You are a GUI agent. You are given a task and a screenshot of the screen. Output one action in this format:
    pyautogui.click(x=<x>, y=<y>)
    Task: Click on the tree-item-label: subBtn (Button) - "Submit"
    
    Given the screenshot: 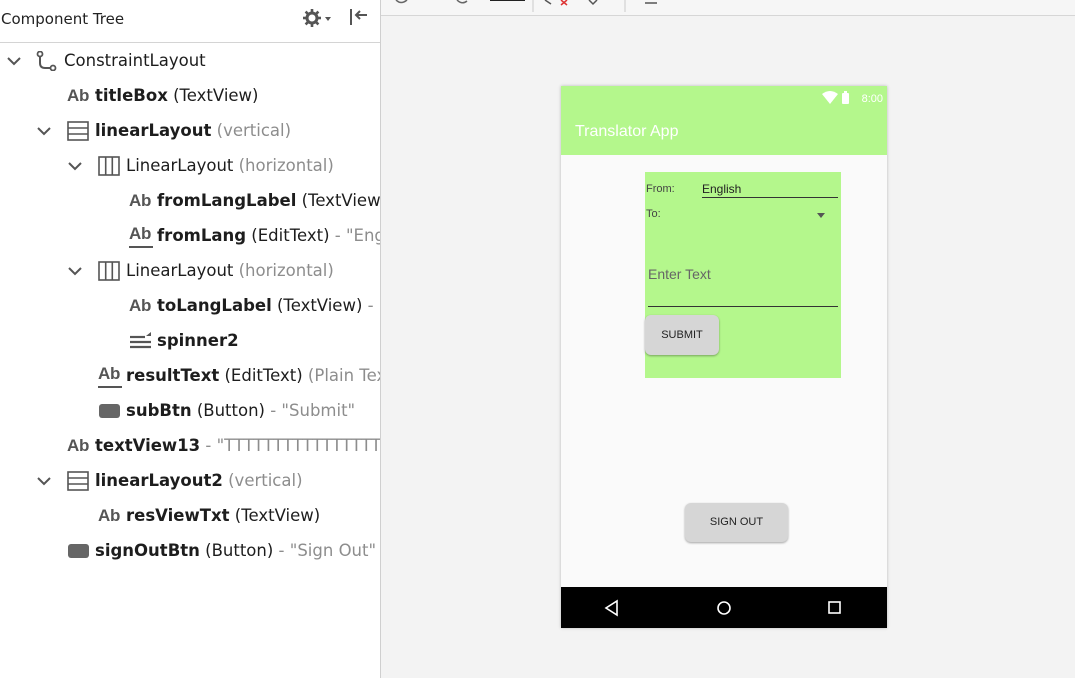 What is the action you would take?
    pyautogui.click(x=240, y=410)
    